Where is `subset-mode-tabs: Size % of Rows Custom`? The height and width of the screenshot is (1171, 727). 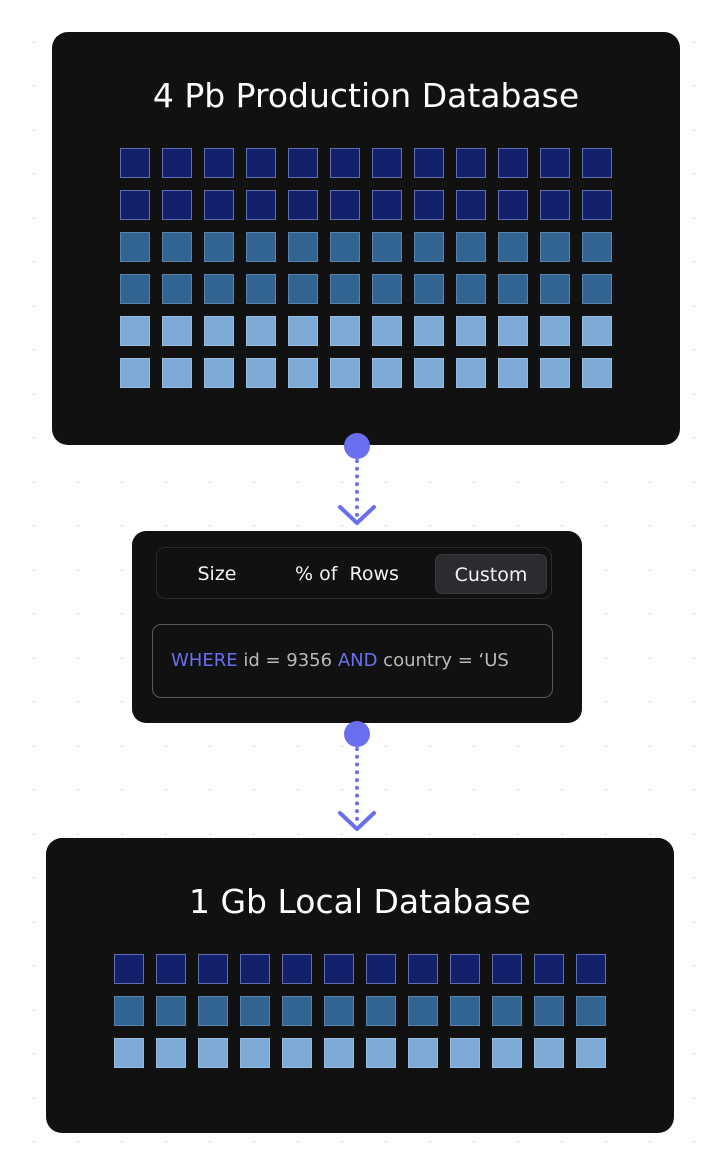
subset-mode-tabs: Size % of Rows Custom is located at coordinates (354, 573).